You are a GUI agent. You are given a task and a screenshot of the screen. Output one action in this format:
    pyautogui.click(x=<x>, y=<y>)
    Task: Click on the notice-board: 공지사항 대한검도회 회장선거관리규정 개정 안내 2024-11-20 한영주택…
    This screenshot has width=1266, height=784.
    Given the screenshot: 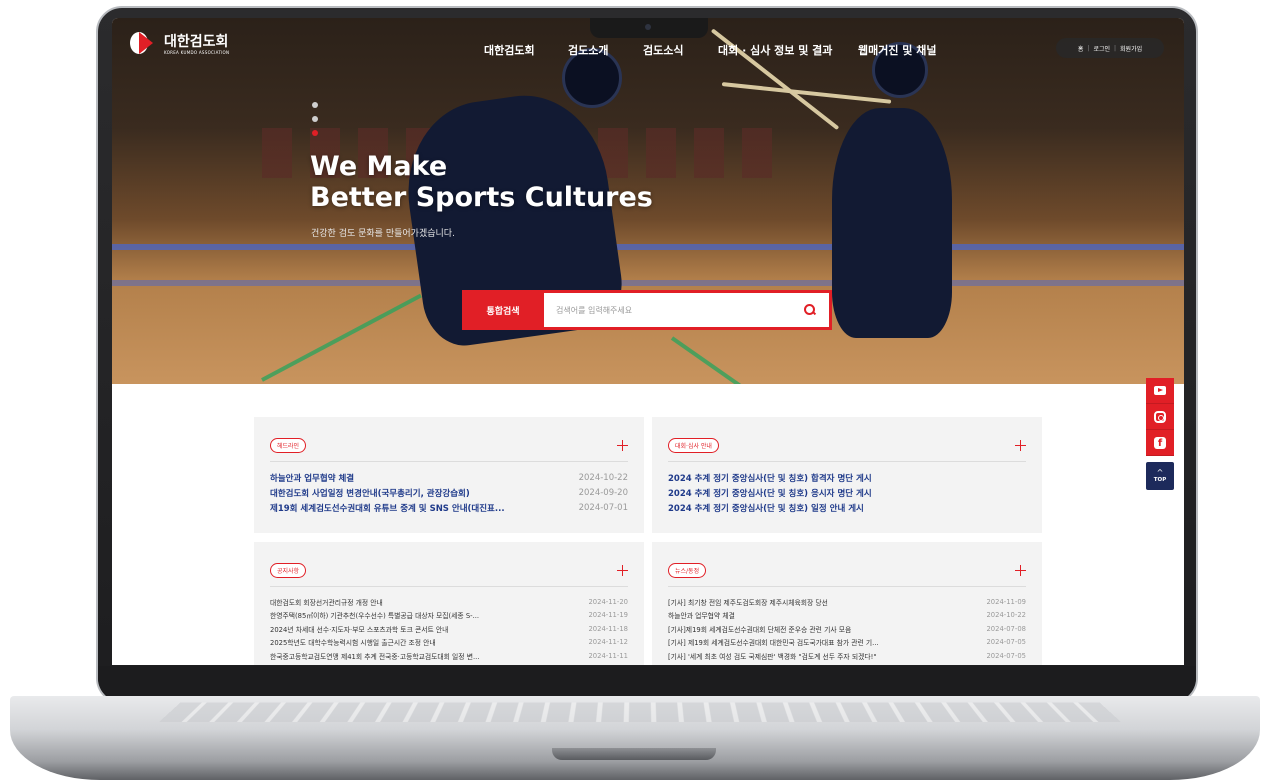 What is the action you would take?
    pyautogui.click(x=449, y=603)
    